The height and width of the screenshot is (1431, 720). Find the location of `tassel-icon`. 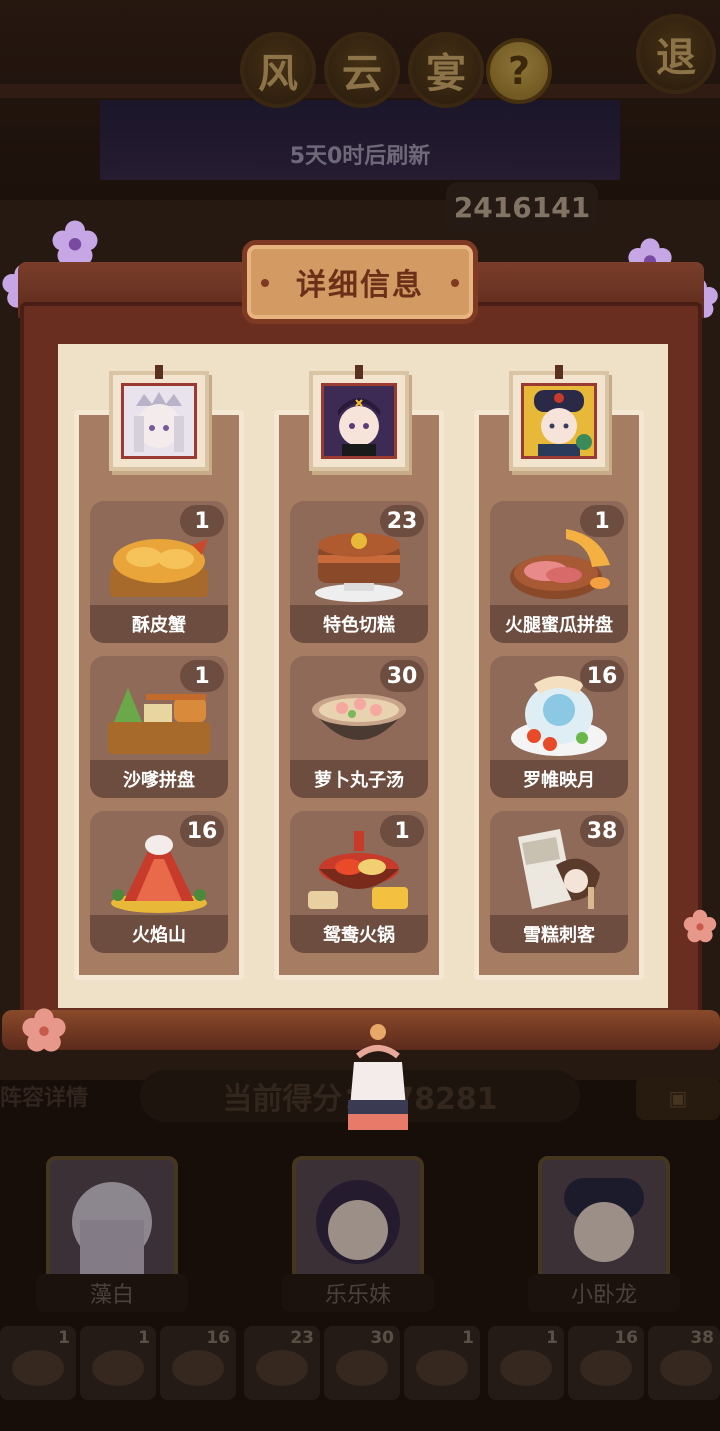

tassel-icon is located at coordinates (378, 1077).